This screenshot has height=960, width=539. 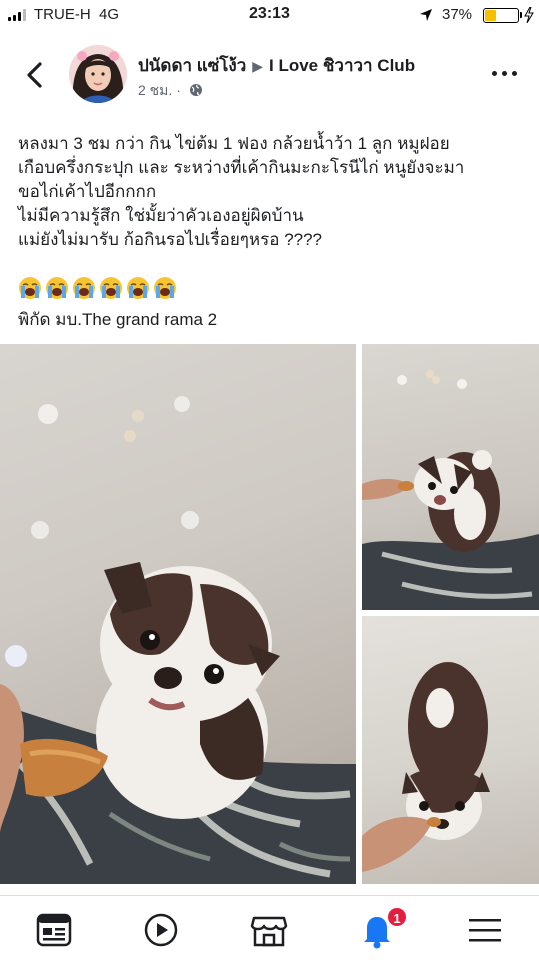 I want to click on status-bar: TRUE-H 4G 23:13 37%, so click(x=269, y=16).